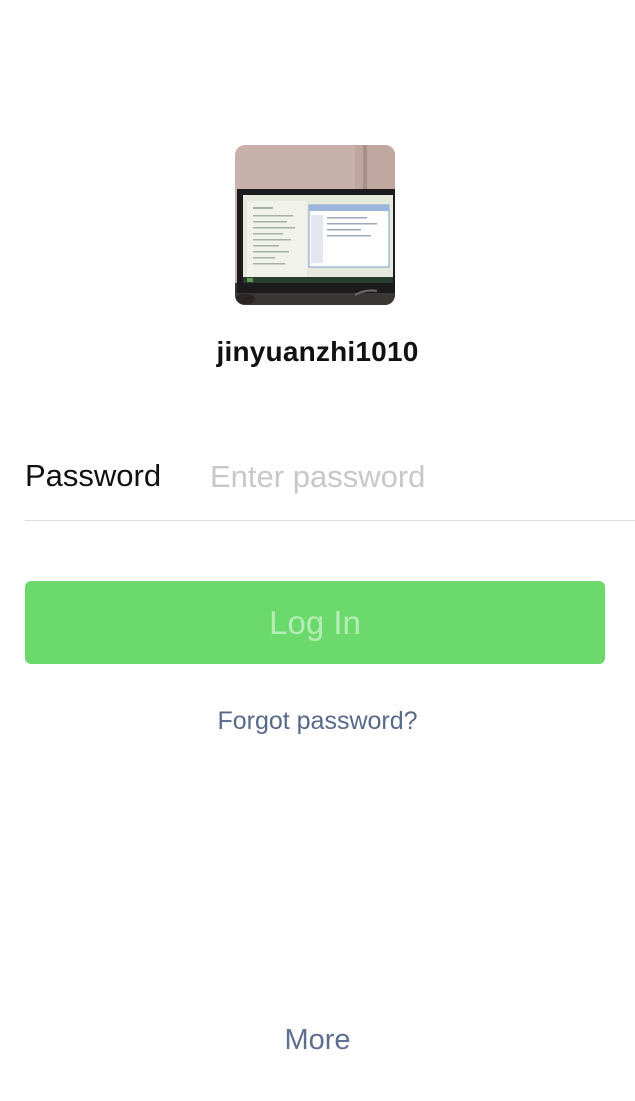  What do you see at coordinates (420, 477) in the screenshot?
I see `password-input` at bounding box center [420, 477].